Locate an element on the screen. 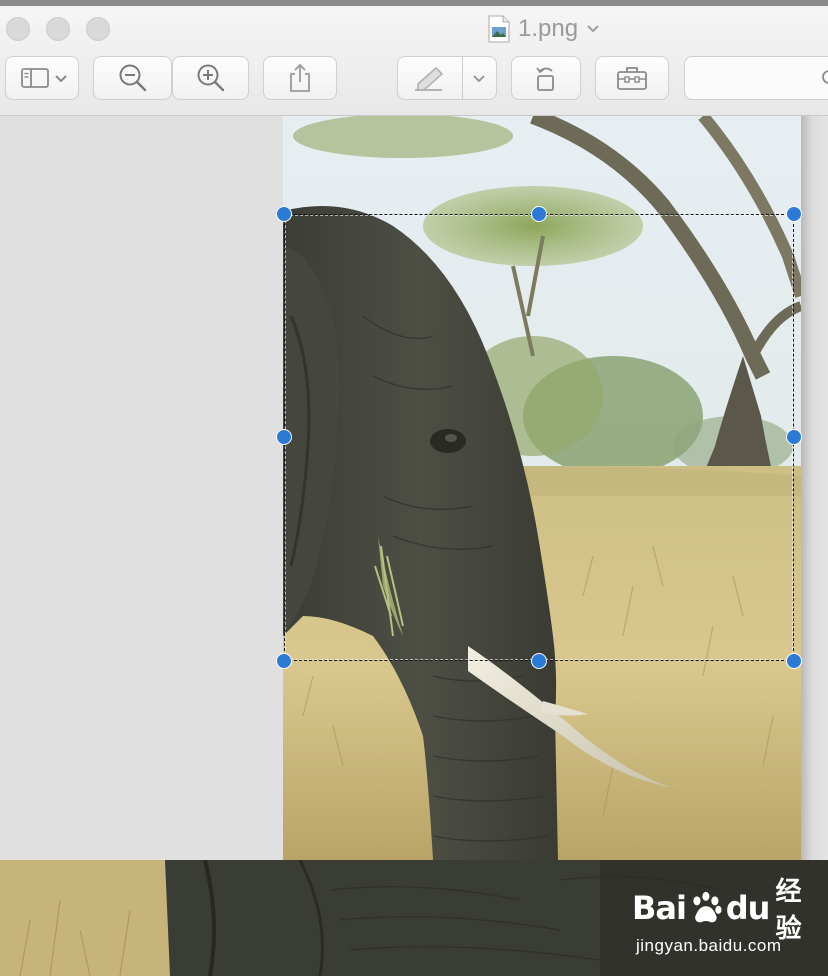  share-icon is located at coordinates (300, 77).